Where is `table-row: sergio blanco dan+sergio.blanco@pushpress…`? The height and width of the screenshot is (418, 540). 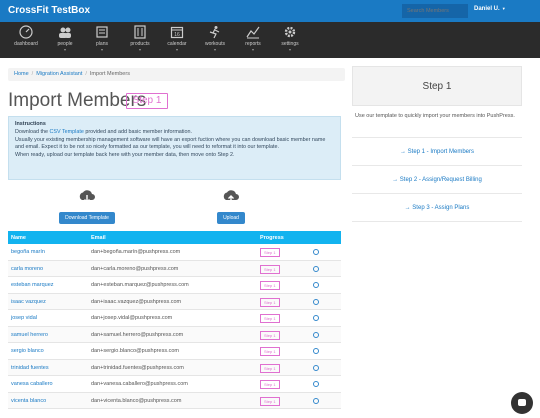
table-row: sergio blanco dan+sergio.blanco@pushpress… is located at coordinates (174, 351).